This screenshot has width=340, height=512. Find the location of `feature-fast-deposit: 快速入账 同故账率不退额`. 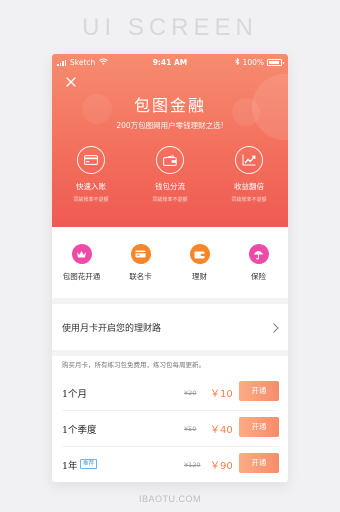

feature-fast-deposit: 快速入账 同故账率不退额 is located at coordinates (91, 174).